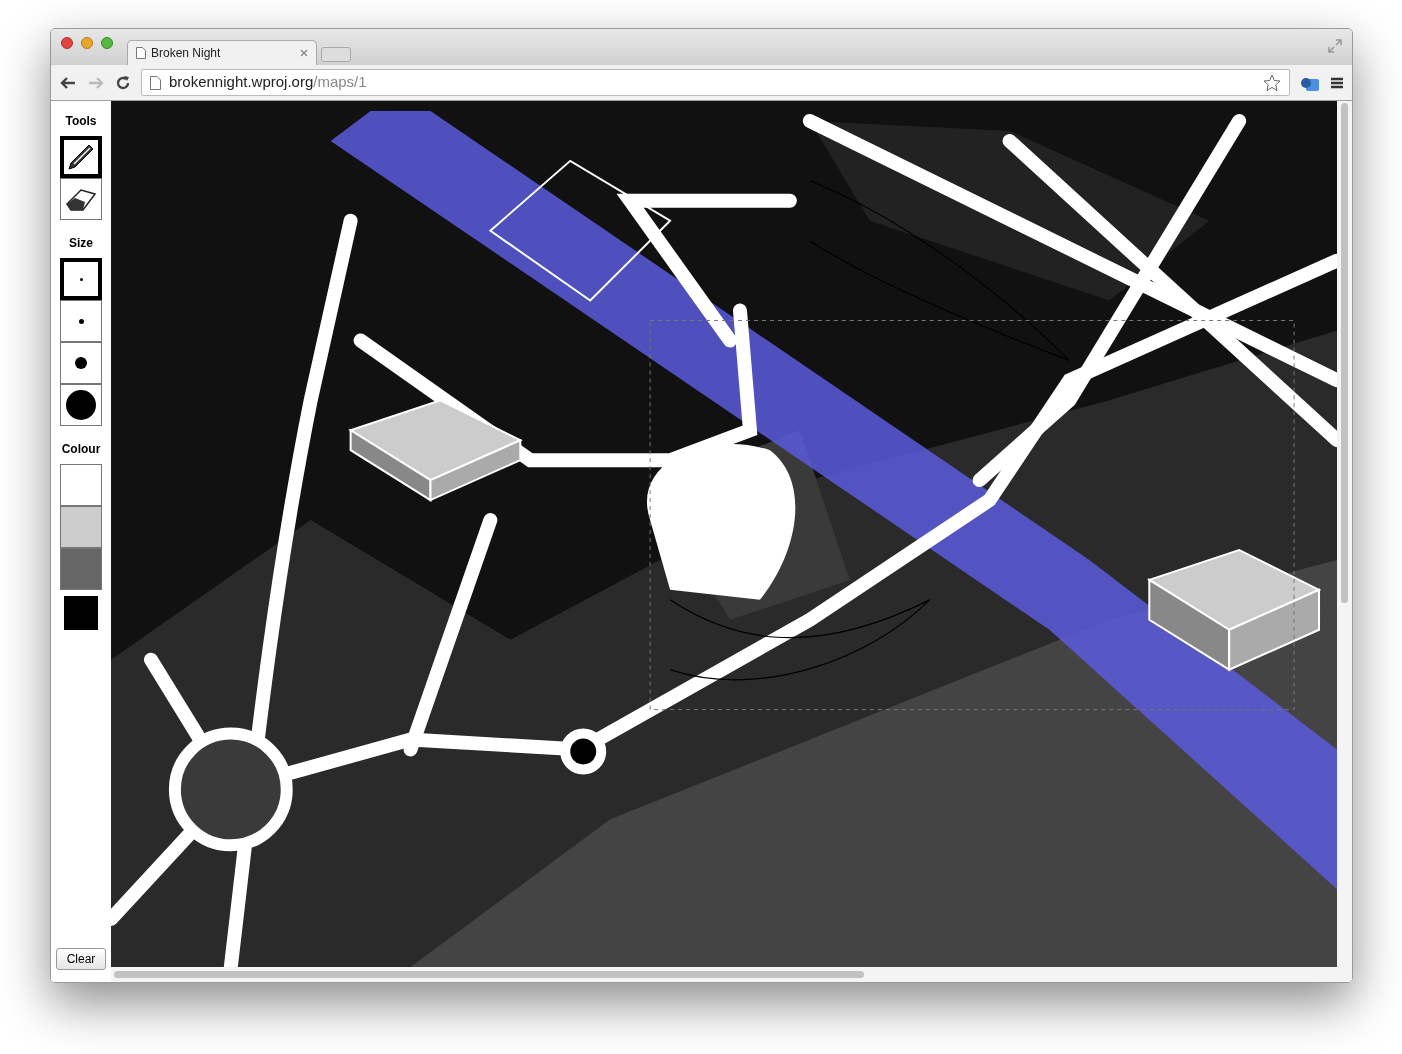 The image size is (1402, 1054). What do you see at coordinates (81, 243) in the screenshot?
I see `size-label: Size` at bounding box center [81, 243].